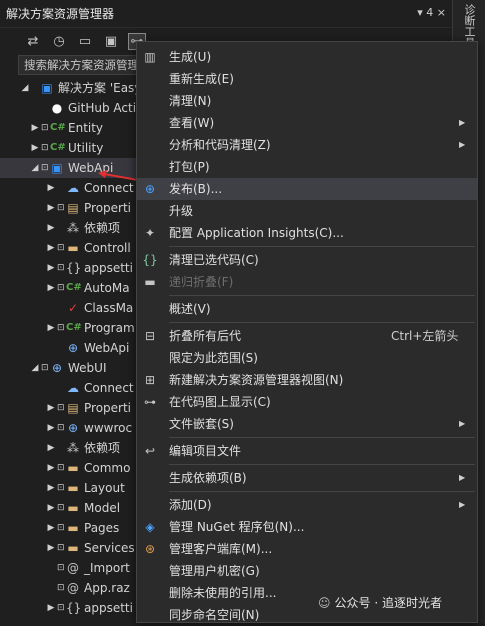  I want to click on menu-clean: 清理(N), so click(307, 101).